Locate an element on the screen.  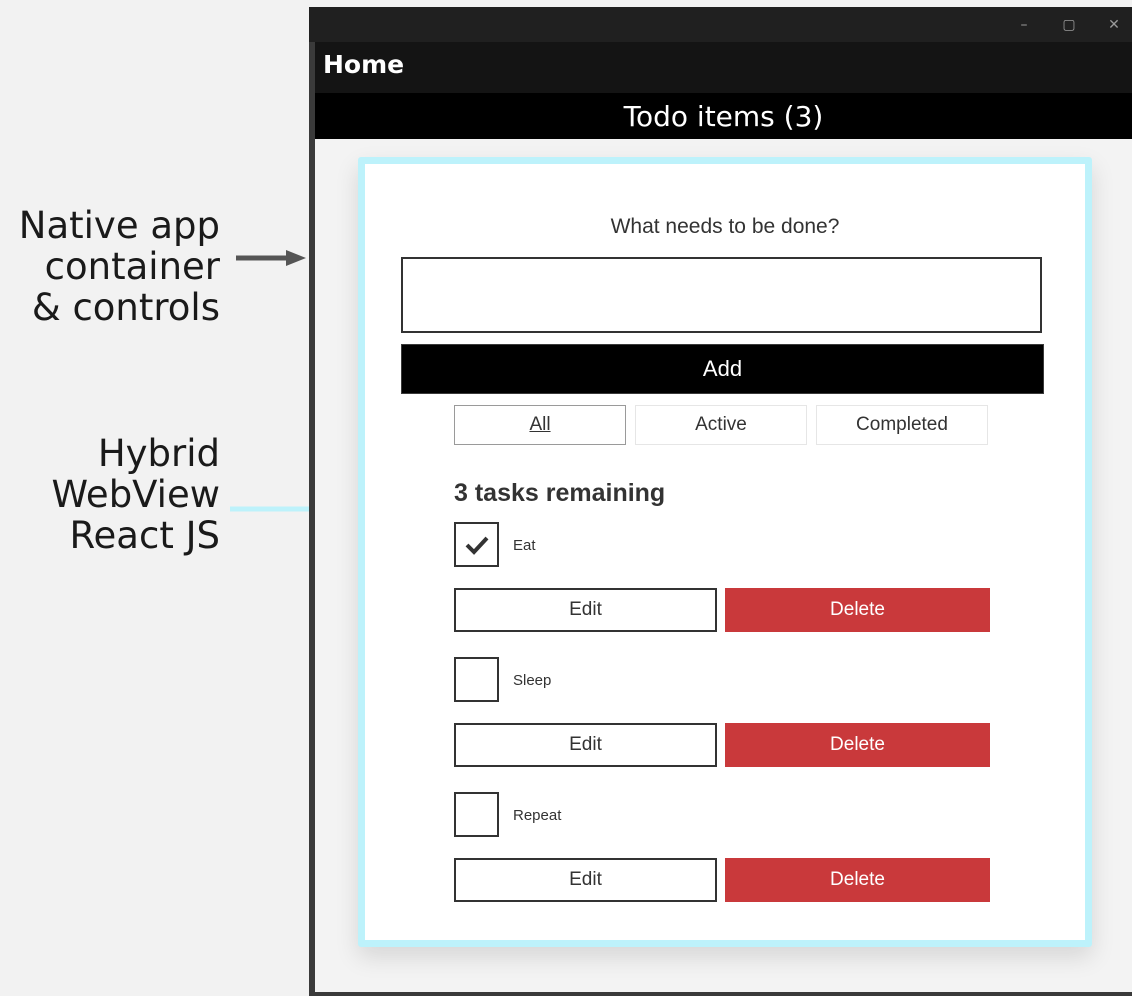
navigation-bar: Home is located at coordinates (723, 67).